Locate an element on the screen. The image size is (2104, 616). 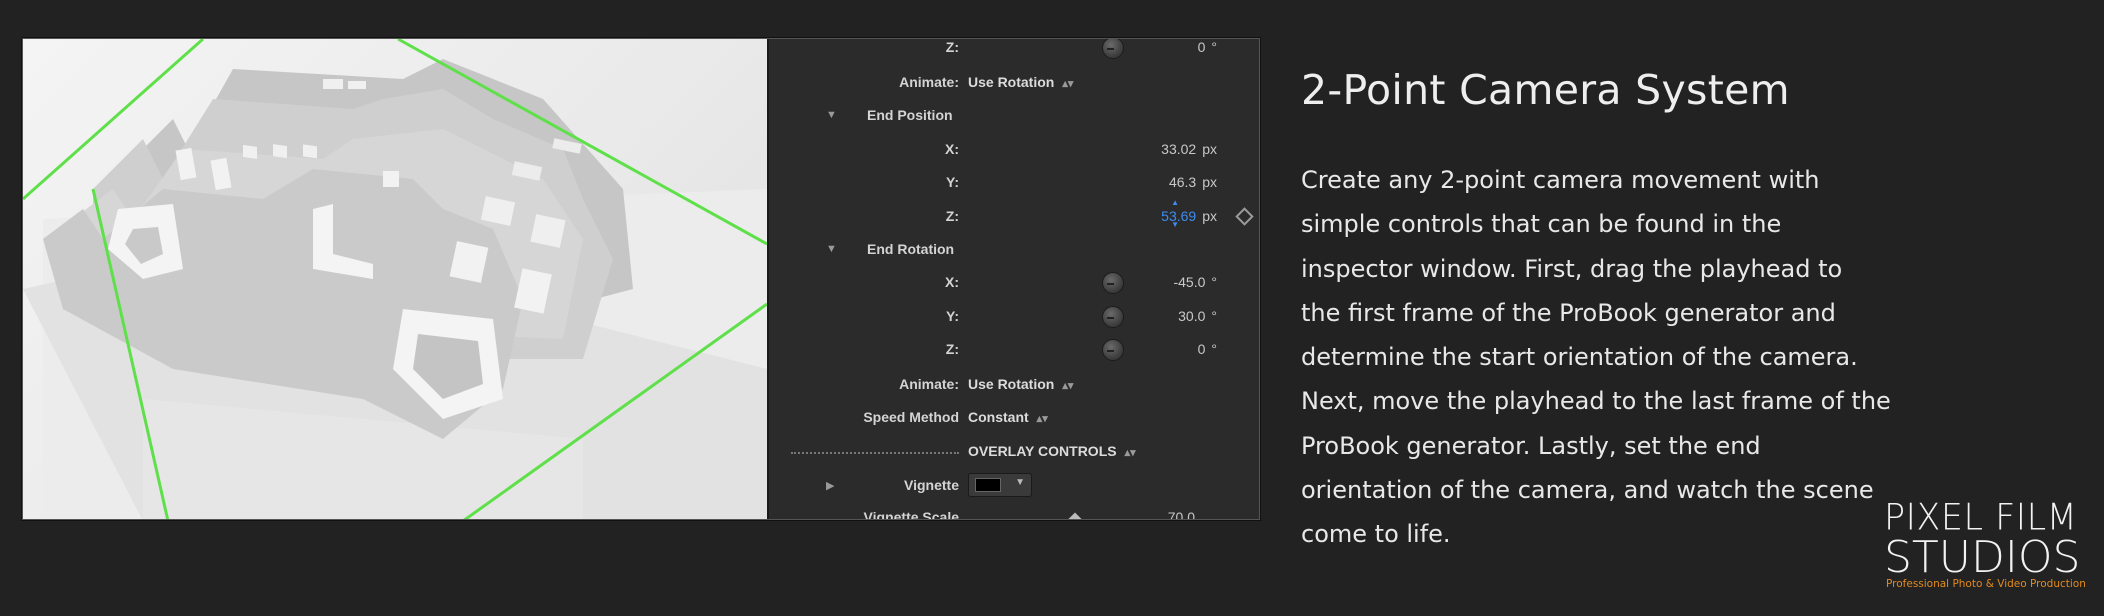
end-position-z-value: 53.69 px is located at coordinates (1186, 216).